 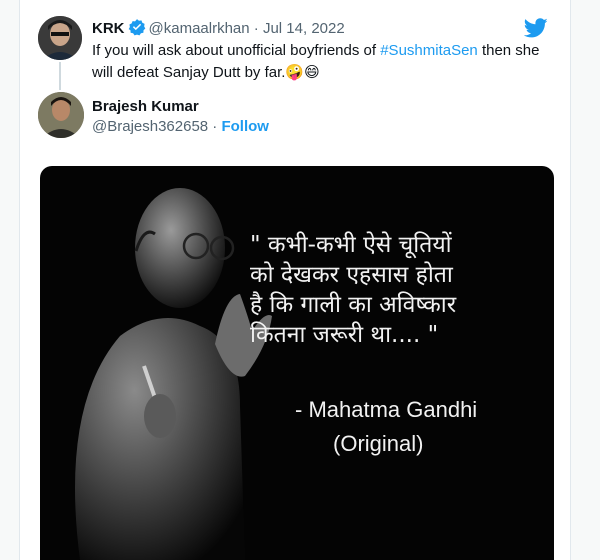 I want to click on reply-author-meta: @Brajesh362658 · Follow, so click(x=180, y=127).